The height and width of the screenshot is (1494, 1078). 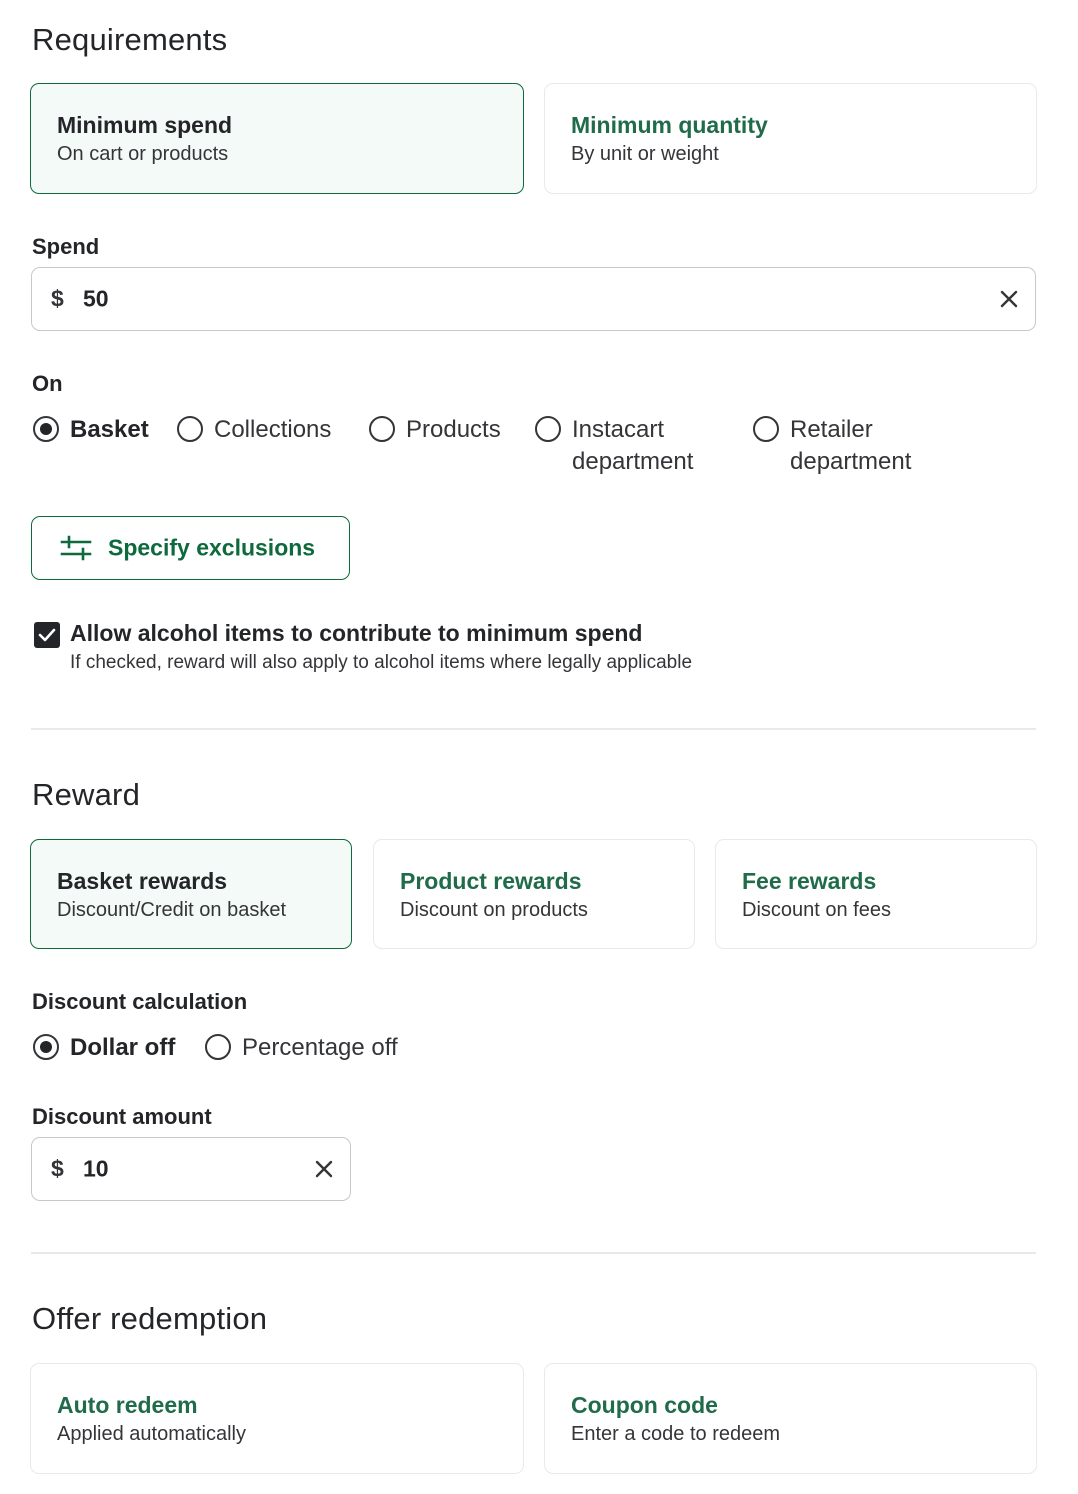 I want to click on button-label: Specify exclusions, so click(x=212, y=547).